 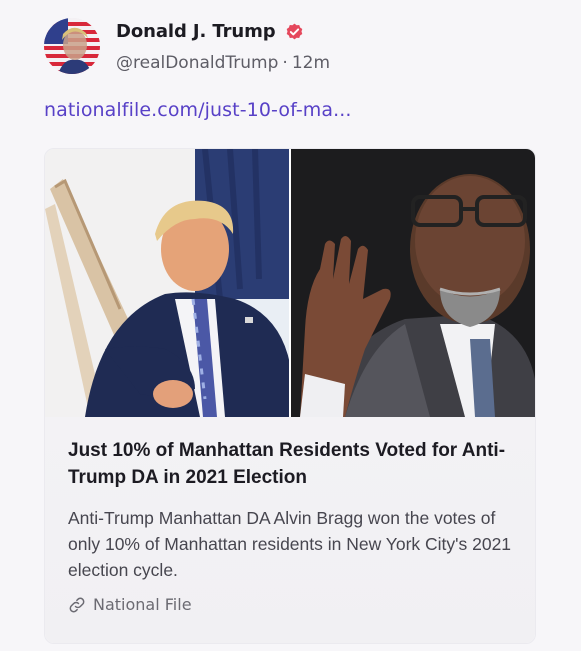 What do you see at coordinates (142, 604) in the screenshot?
I see `article-source-name: National File` at bounding box center [142, 604].